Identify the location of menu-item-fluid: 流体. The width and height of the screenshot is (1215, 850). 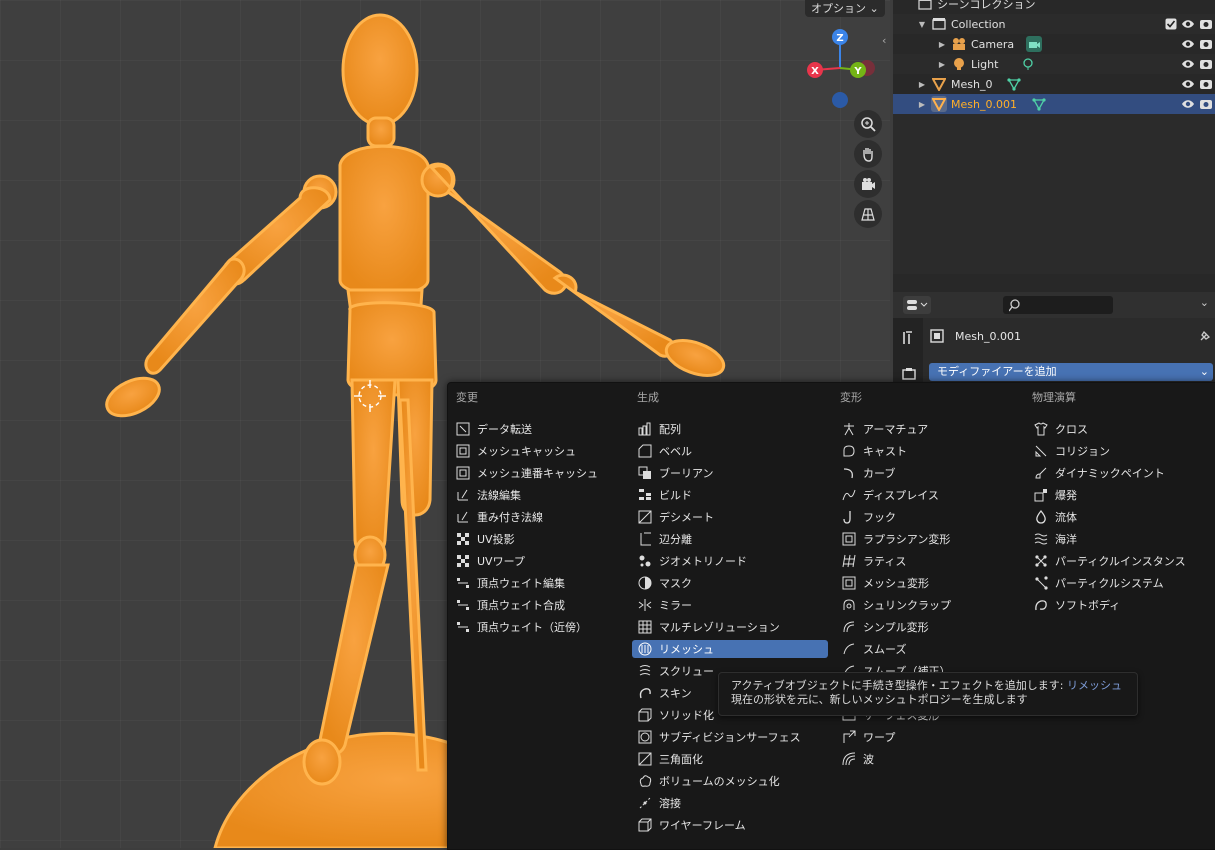
(1055, 517).